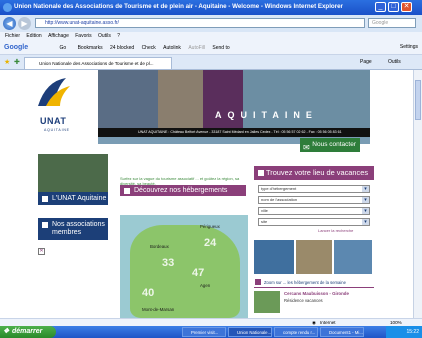 This screenshot has width=422, height=338. I want to click on toolbar-autolink: Autolink, so click(172, 48).